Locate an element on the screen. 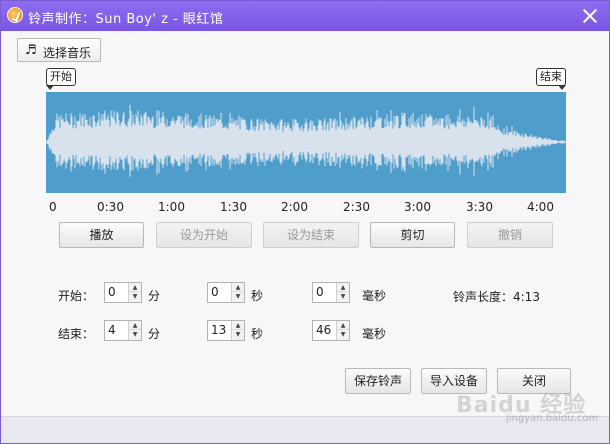 The width and height of the screenshot is (610, 444). end-seconds-value: 13 is located at coordinates (219, 330).